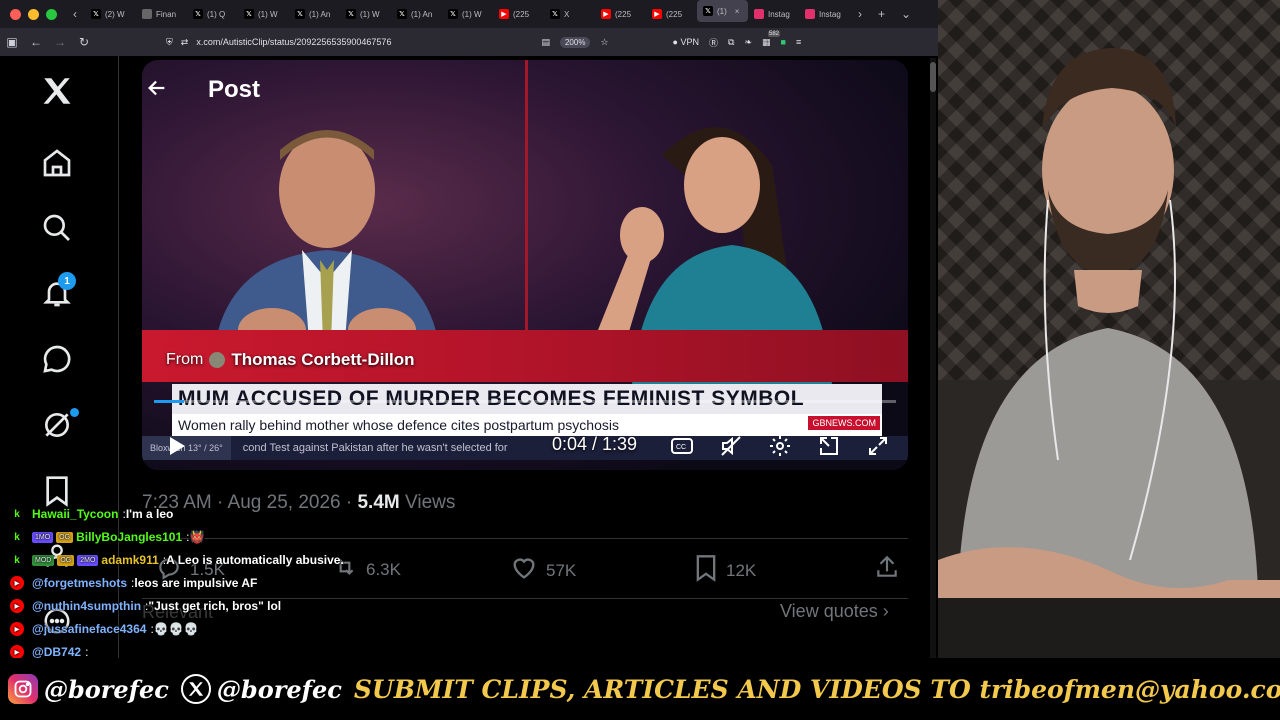  Describe the element at coordinates (249, 502) in the screenshot. I see `post-timestamp: 7:23 AM · Aug 25, 2026 ·` at that location.